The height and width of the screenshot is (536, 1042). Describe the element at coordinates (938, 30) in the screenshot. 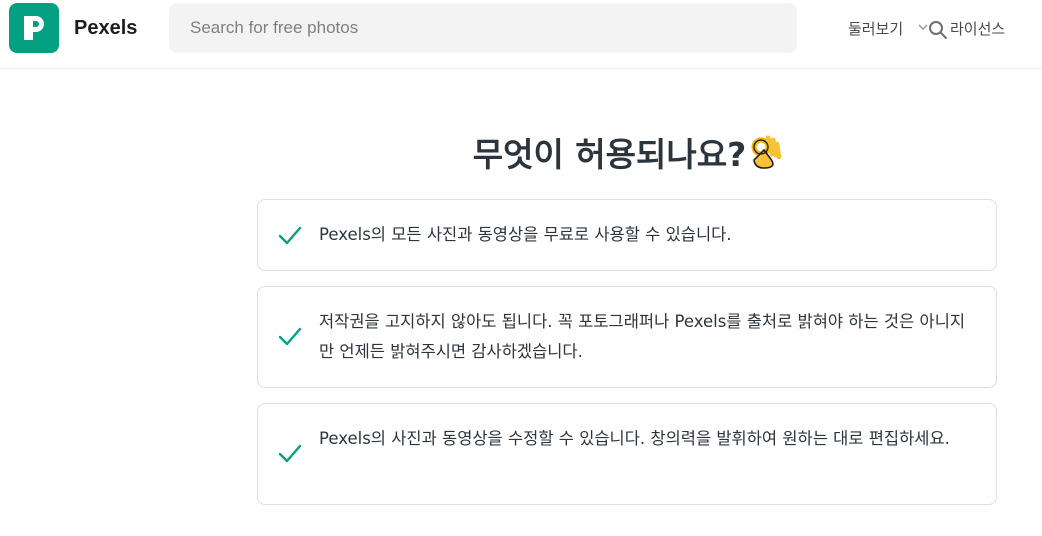

I see `search-icon` at that location.